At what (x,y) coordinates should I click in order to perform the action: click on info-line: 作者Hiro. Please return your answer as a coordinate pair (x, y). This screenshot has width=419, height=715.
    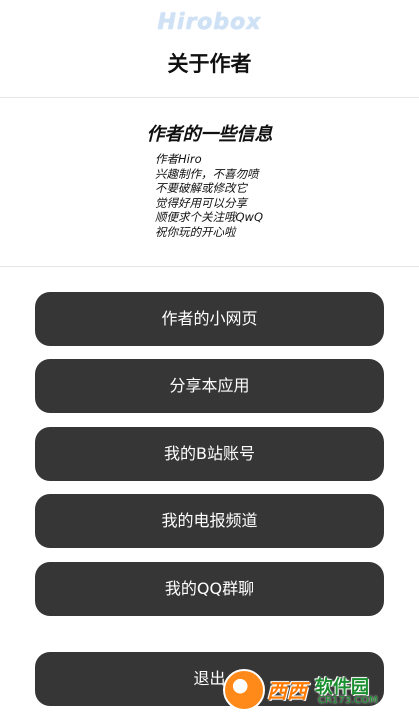
    Looking at the image, I should click on (178, 159).